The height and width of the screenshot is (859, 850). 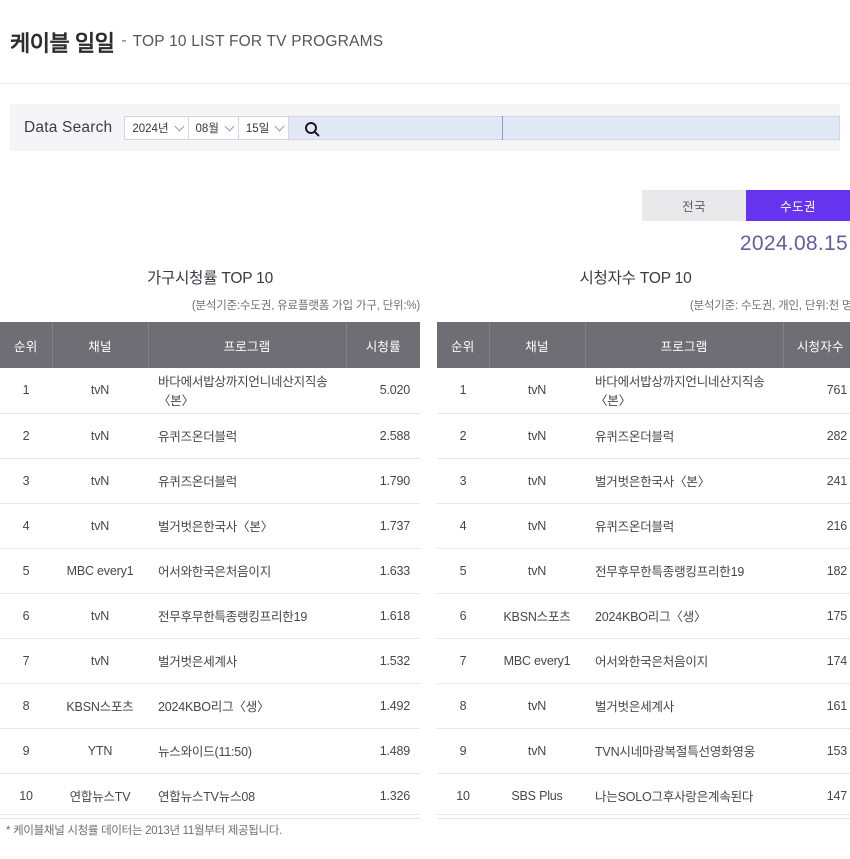 I want to click on table-row: 9 tvN TVN시네마광복절특선영화영웅 153, so click(x=643, y=751).